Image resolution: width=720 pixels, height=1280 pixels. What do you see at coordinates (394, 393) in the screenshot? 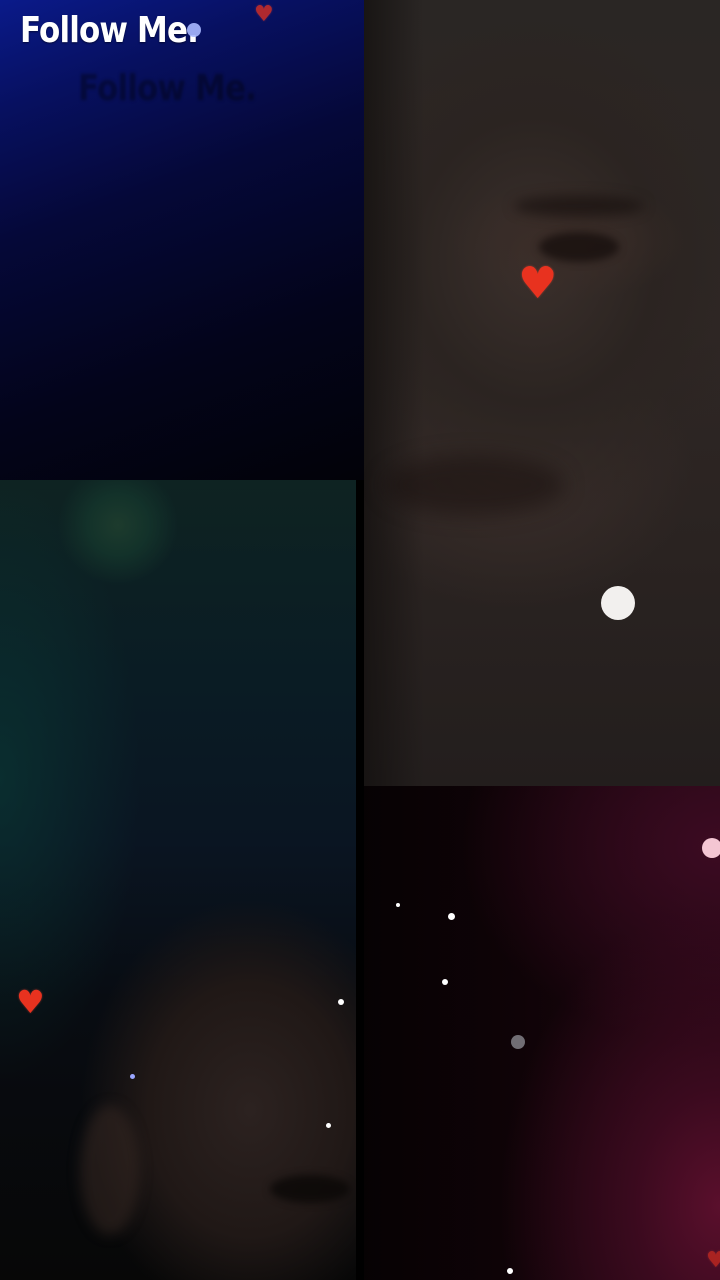
I see `photo-shadow` at bounding box center [394, 393].